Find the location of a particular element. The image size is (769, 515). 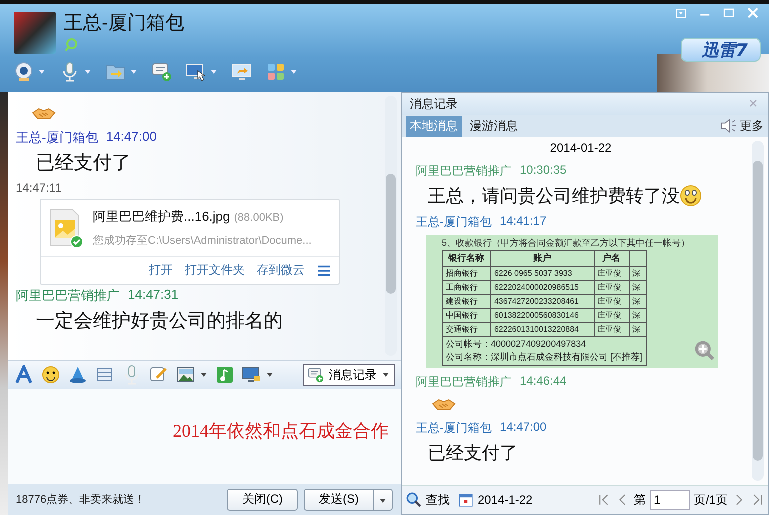

message-time: 14:41:17 is located at coordinates (523, 222).